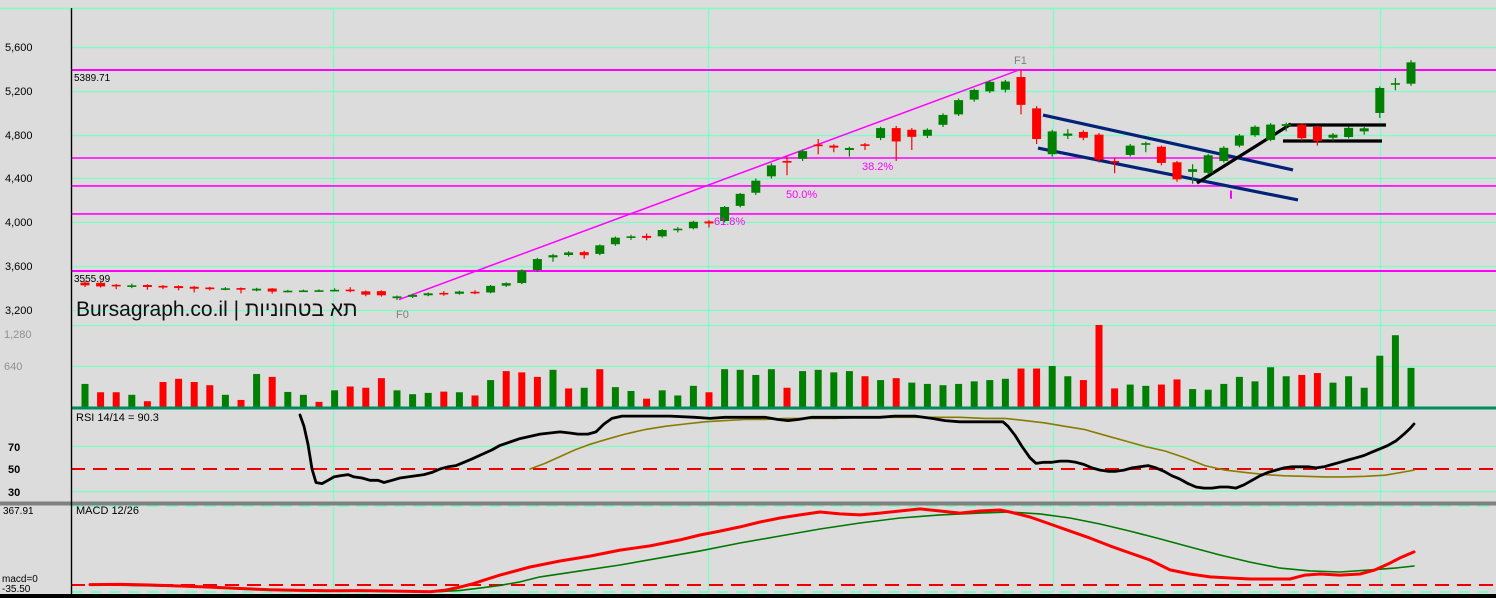 The height and width of the screenshot is (598, 1496). What do you see at coordinates (13, 367) in the screenshot?
I see `volume-axis-tick-label: 640` at bounding box center [13, 367].